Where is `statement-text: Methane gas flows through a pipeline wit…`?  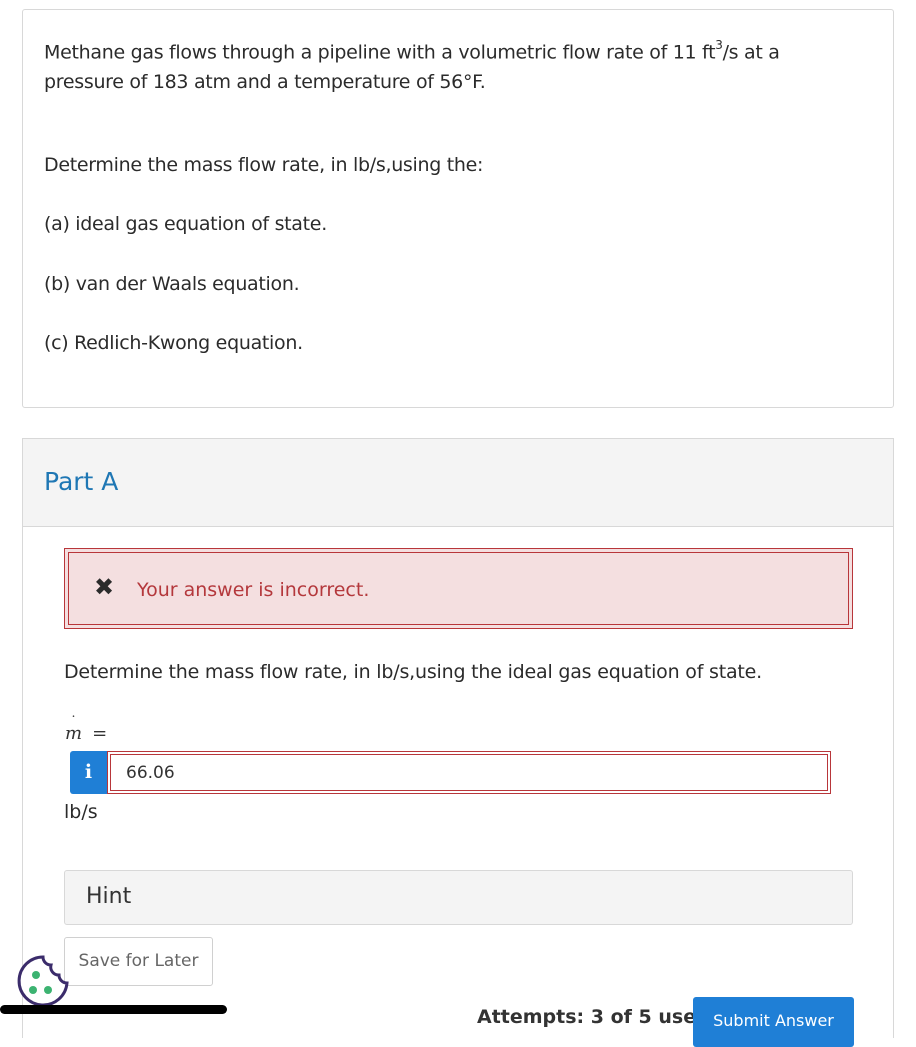
statement-text: Methane gas flows through a pipeline wit… is located at coordinates (380, 52).